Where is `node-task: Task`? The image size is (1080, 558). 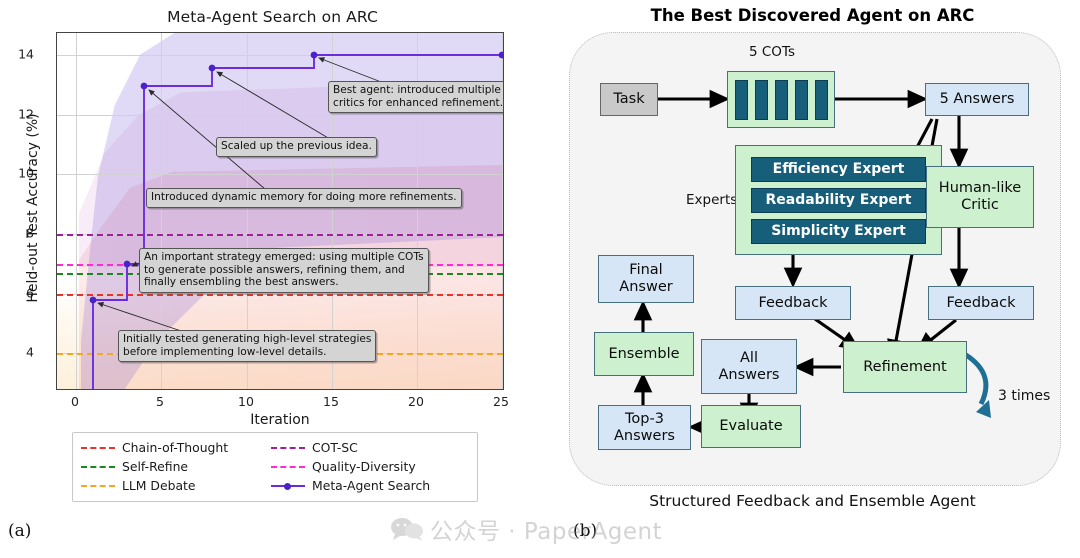
node-task: Task is located at coordinates (629, 99).